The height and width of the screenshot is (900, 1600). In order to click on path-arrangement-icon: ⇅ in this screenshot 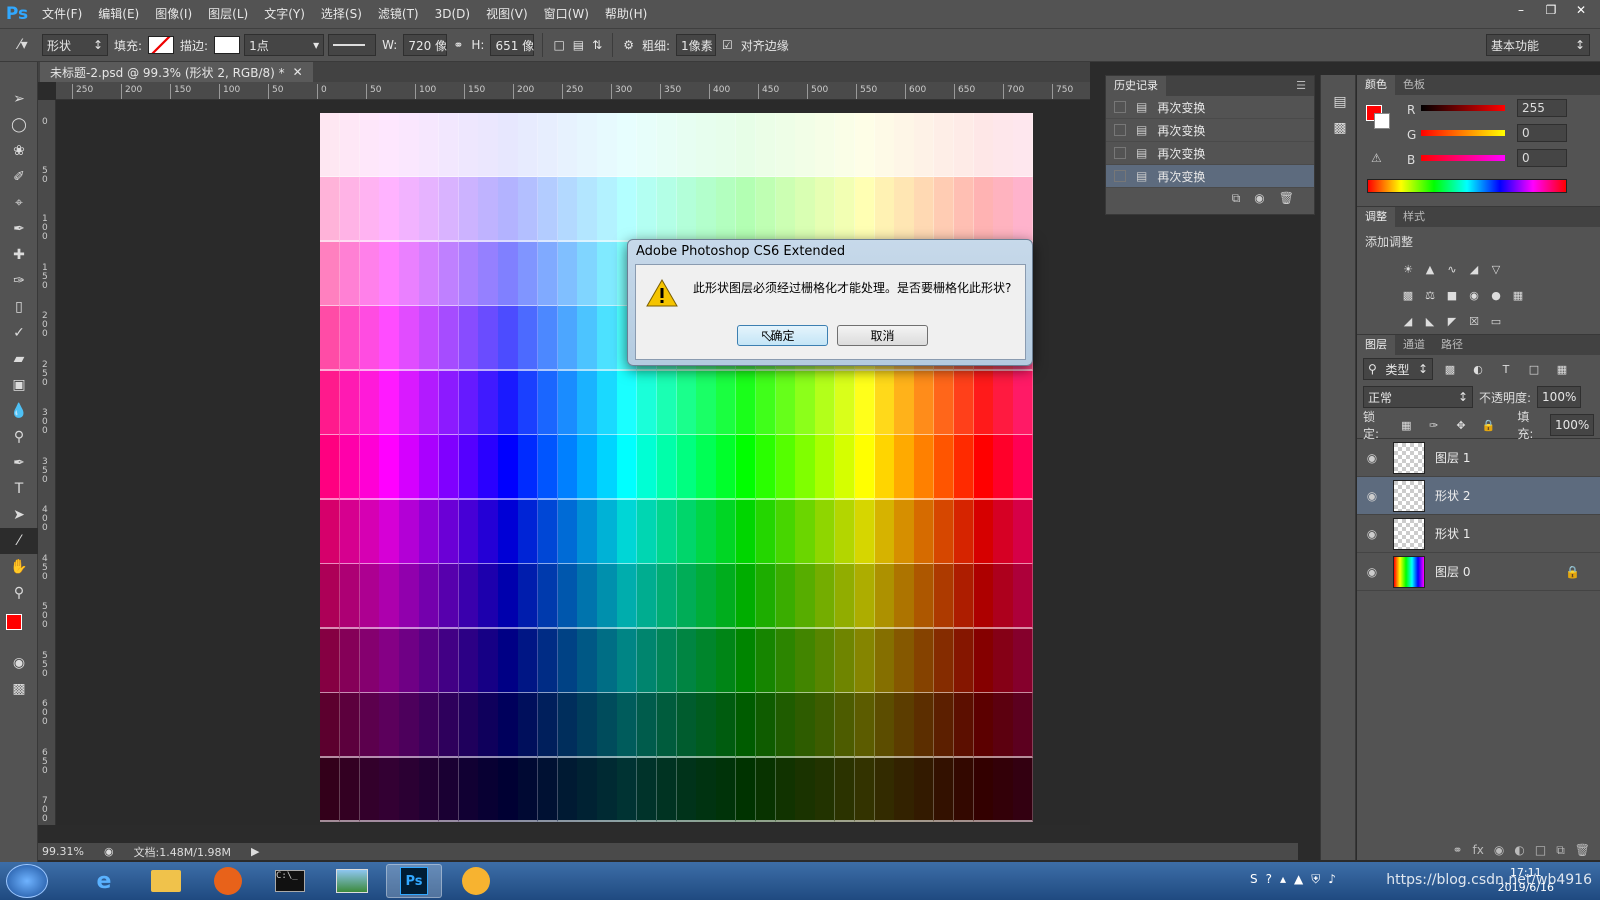, I will do `click(597, 45)`.